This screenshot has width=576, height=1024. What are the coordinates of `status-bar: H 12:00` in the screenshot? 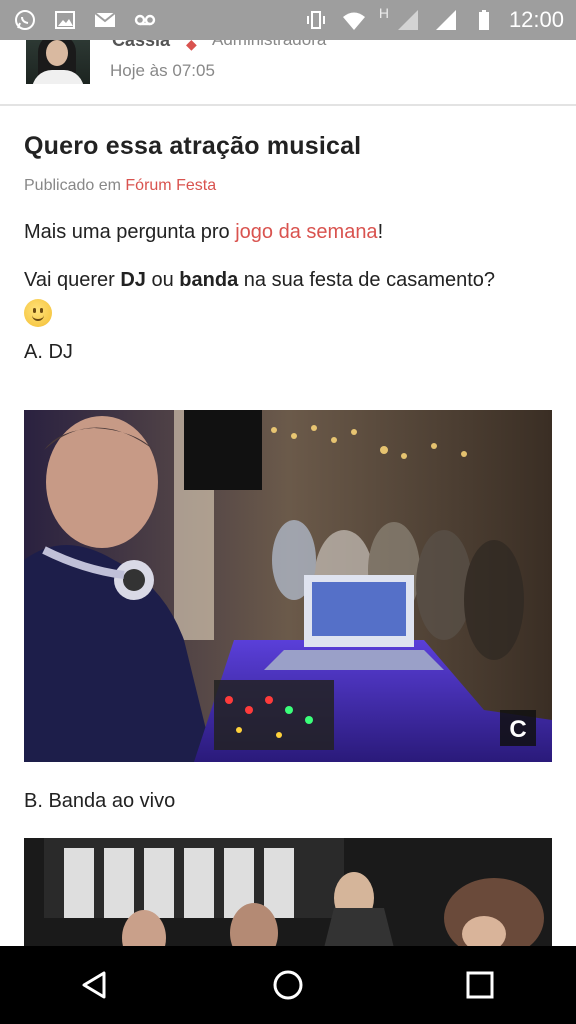 It's located at (288, 20).